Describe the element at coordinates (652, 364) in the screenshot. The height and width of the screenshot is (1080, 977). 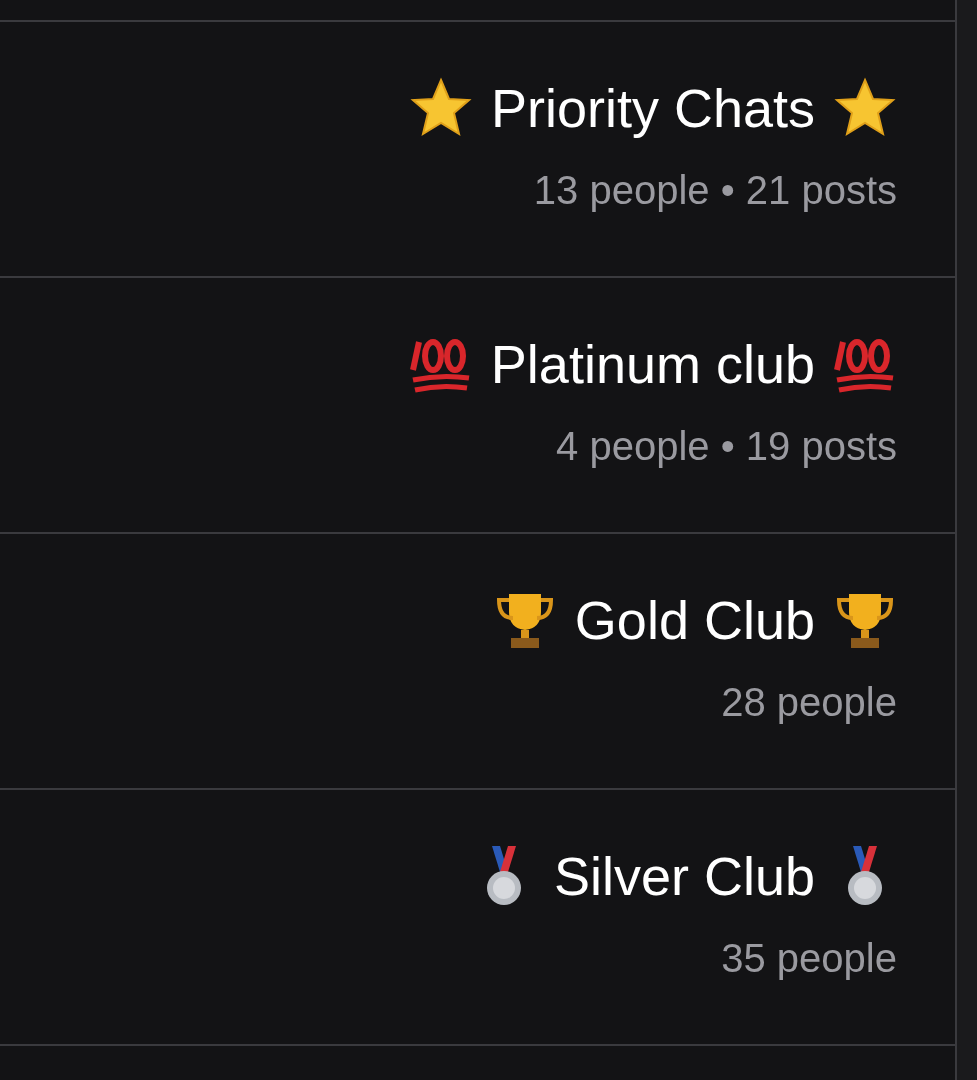
I see `list-title: Platinum club` at that location.